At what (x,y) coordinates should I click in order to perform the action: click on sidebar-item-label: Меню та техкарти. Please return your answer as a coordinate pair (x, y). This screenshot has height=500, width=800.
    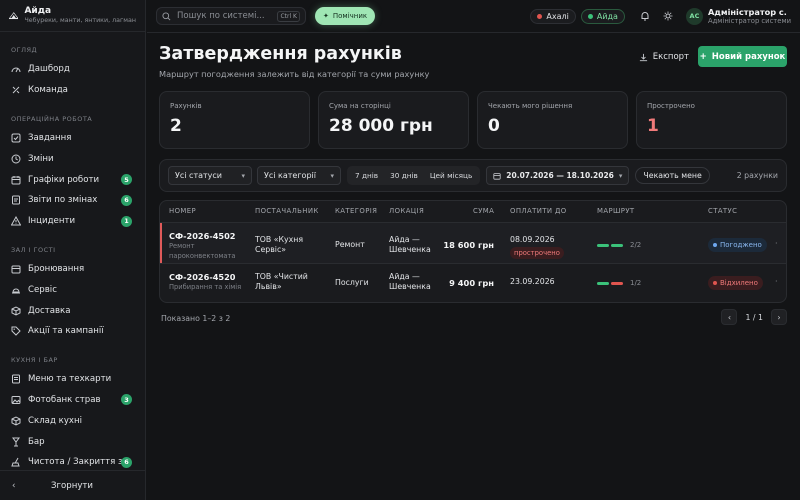
    Looking at the image, I should click on (70, 379).